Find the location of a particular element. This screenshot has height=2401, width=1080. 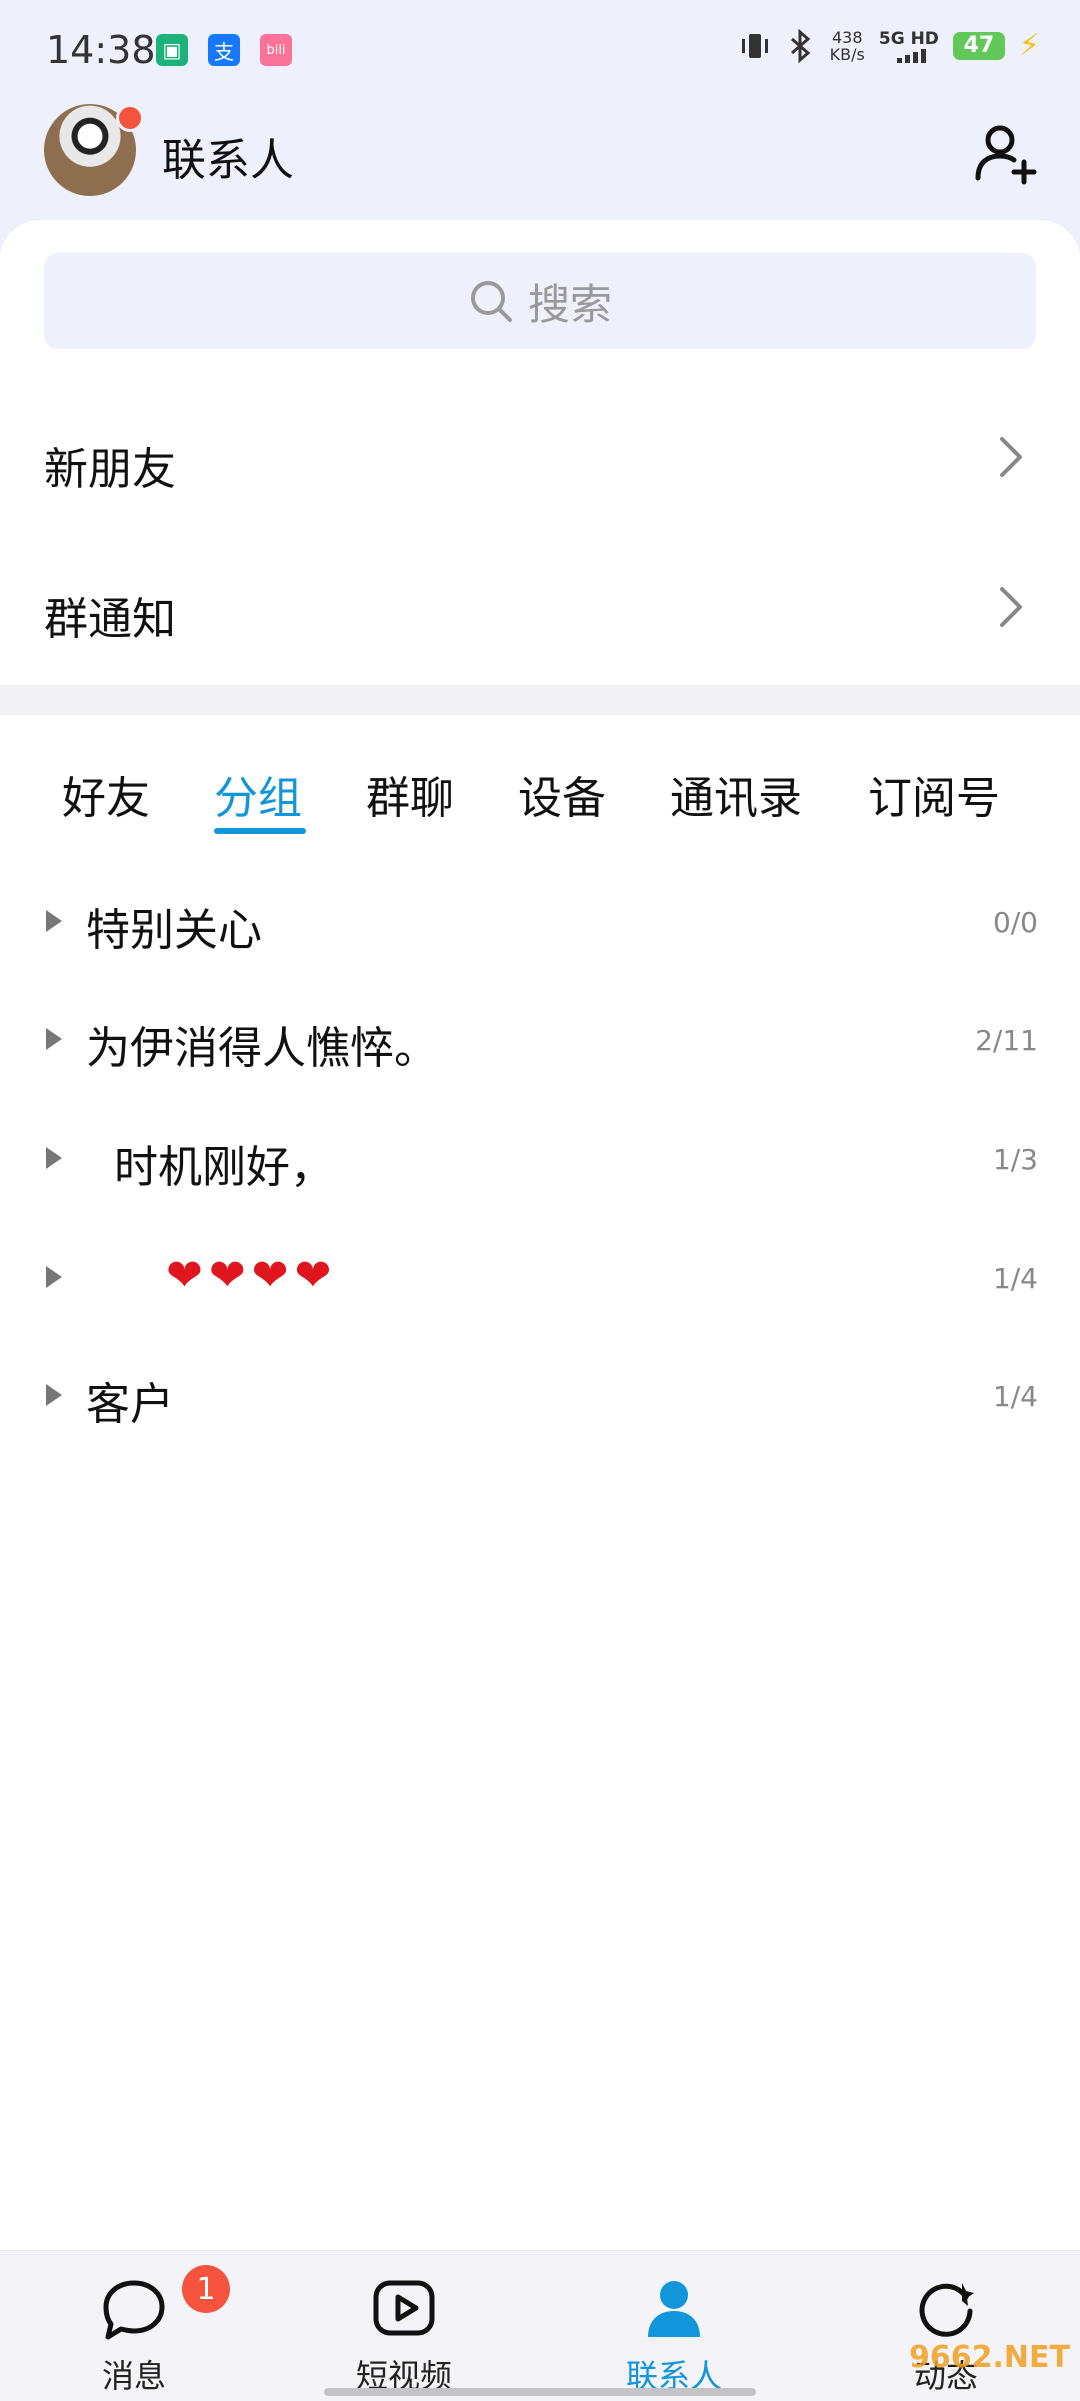

tab-address-book: 通讯录 is located at coordinates (736, 794).